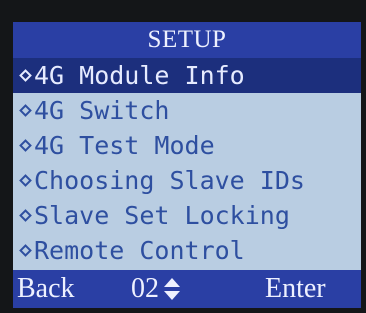 The image size is (366, 313). Describe the element at coordinates (162, 215) in the screenshot. I see `menu-item-label: Slave Set Locking` at that location.